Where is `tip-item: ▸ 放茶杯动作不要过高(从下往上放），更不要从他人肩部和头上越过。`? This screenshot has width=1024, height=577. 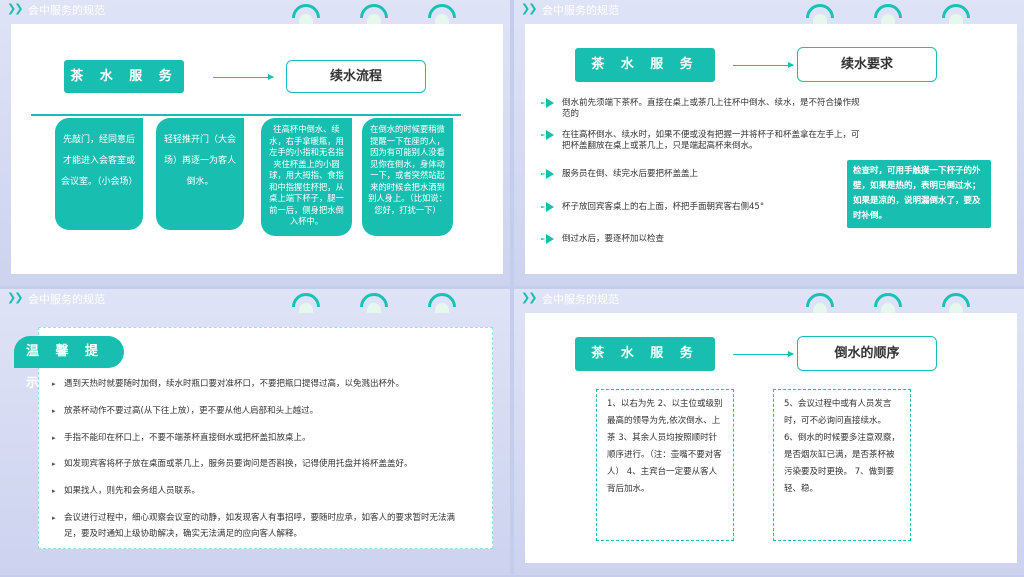 tip-item: ▸ 放茶杯动作不要过高(从下往上放），更不要从他人肩部和头上越过。 is located at coordinates (185, 411).